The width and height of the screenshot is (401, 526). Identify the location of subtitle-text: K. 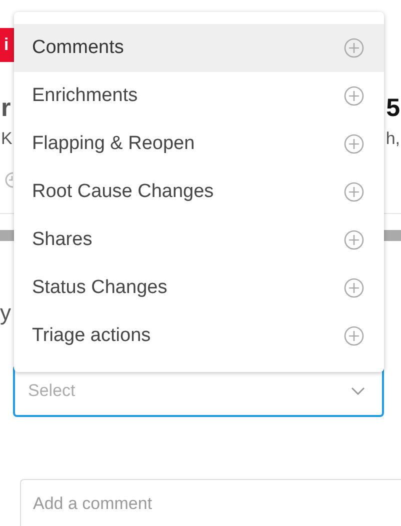
(7, 139).